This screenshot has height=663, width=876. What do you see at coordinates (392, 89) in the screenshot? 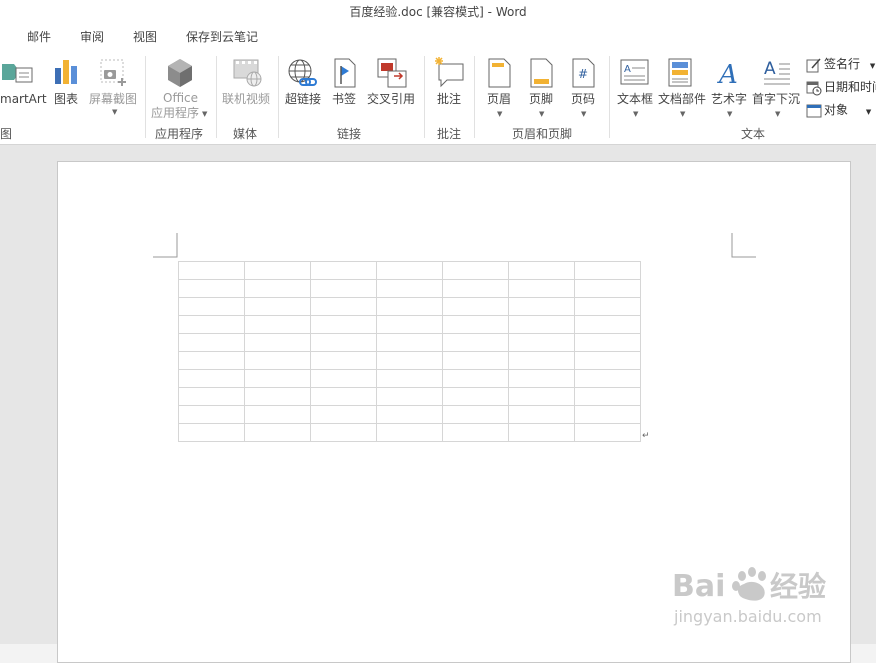
I see `cross-reference-button: 交叉引用` at bounding box center [392, 89].